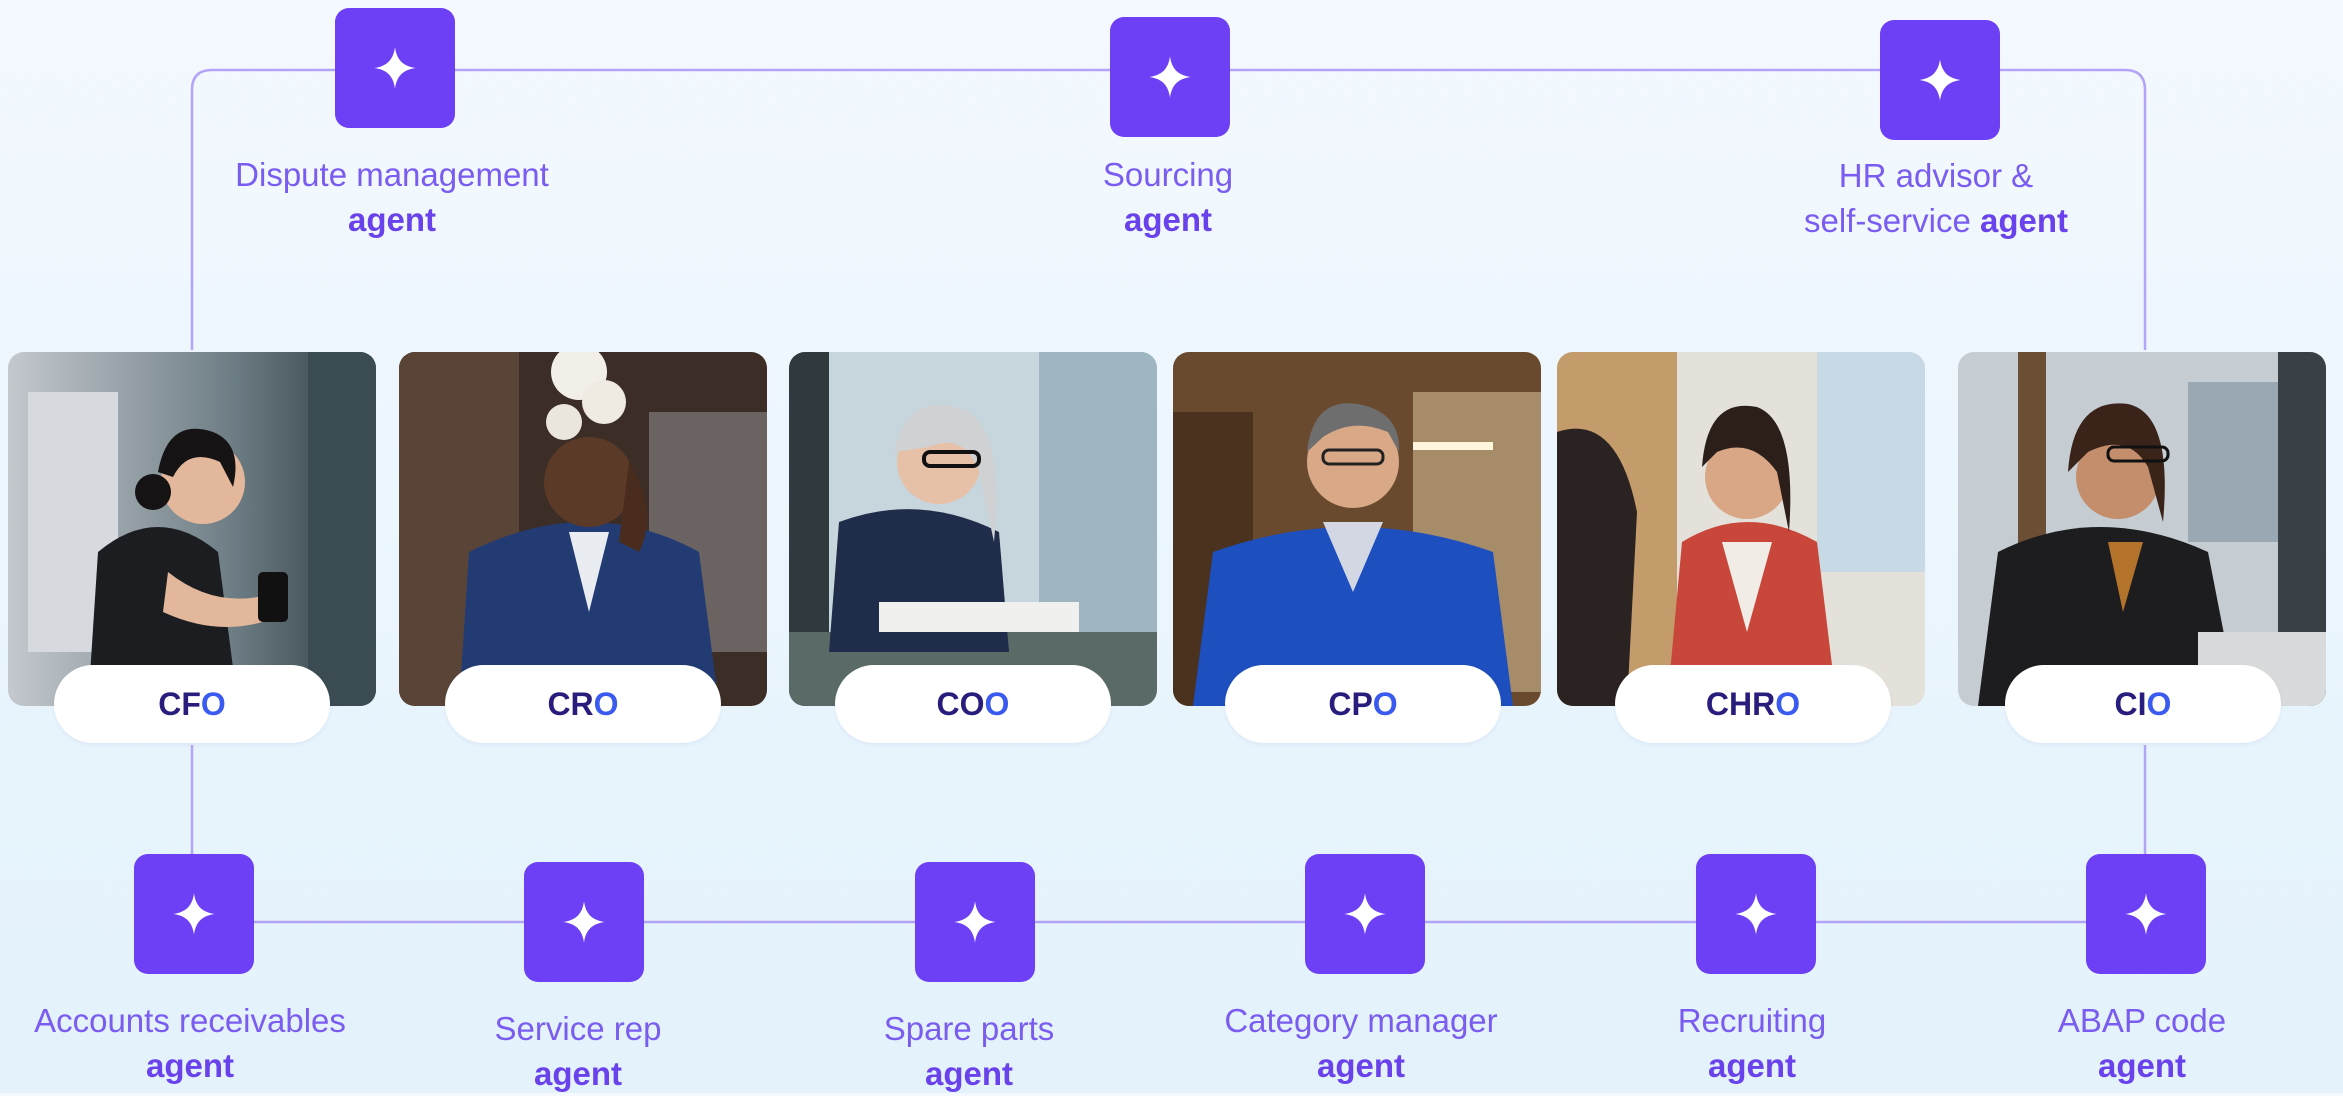 The width and height of the screenshot is (2343, 1096). I want to click on agent-label-hr-advisor: HR advisor & self-service agent, so click(1936, 198).